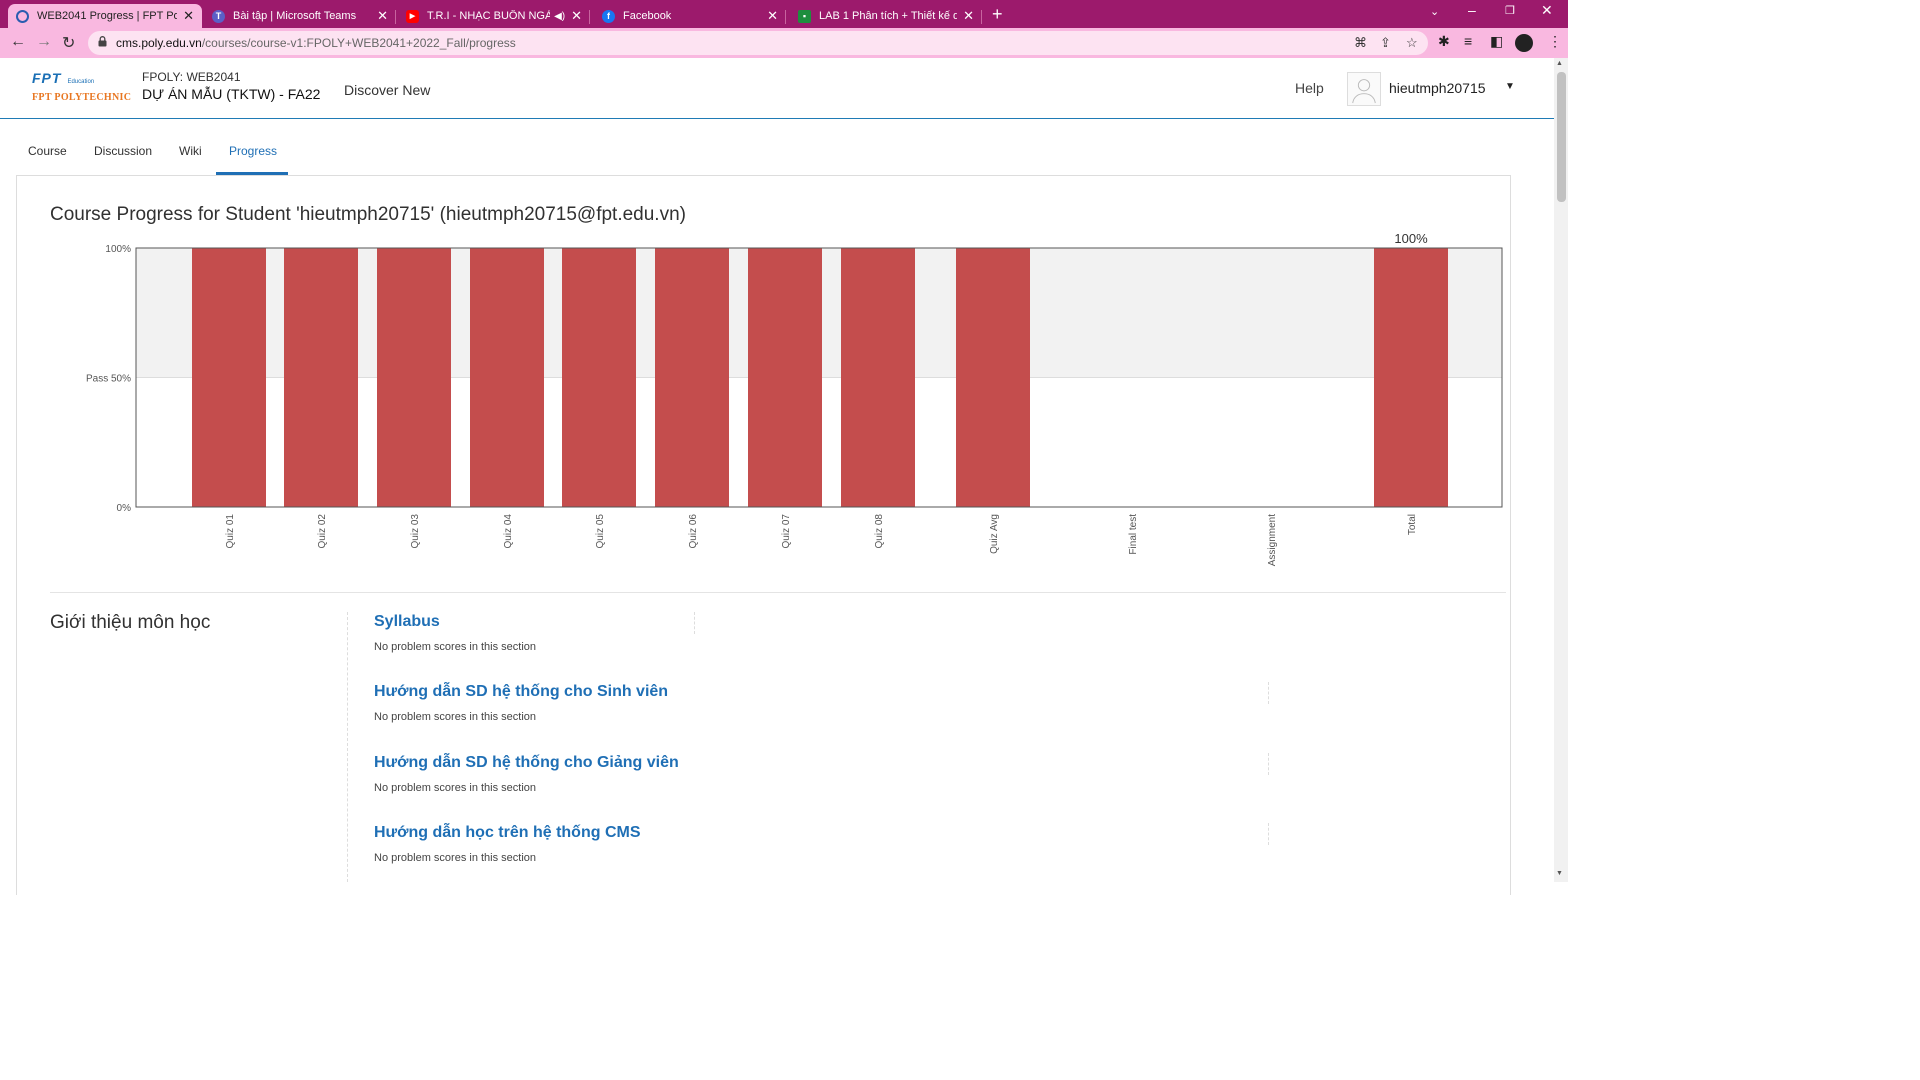  What do you see at coordinates (993, 377) in the screenshot?
I see `bar-quiz-avg` at bounding box center [993, 377].